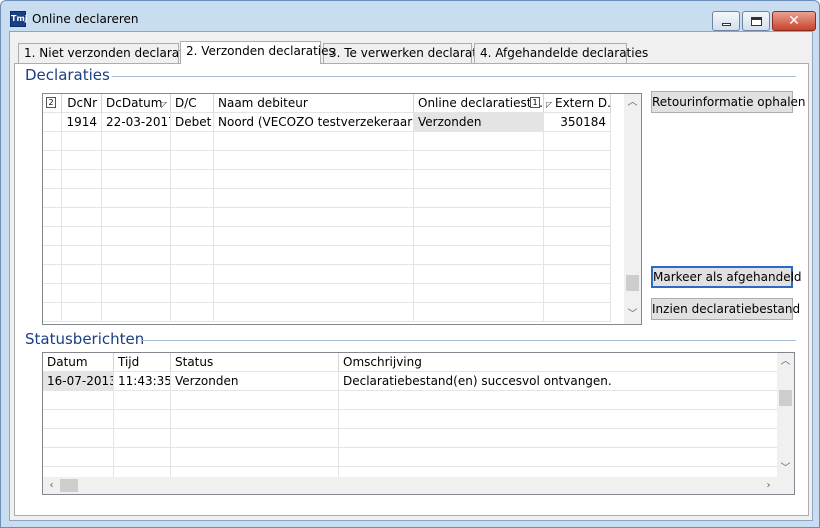 Image resolution: width=820 pixels, height=528 pixels. I want to click on cell-dc: Debet, so click(192, 122).